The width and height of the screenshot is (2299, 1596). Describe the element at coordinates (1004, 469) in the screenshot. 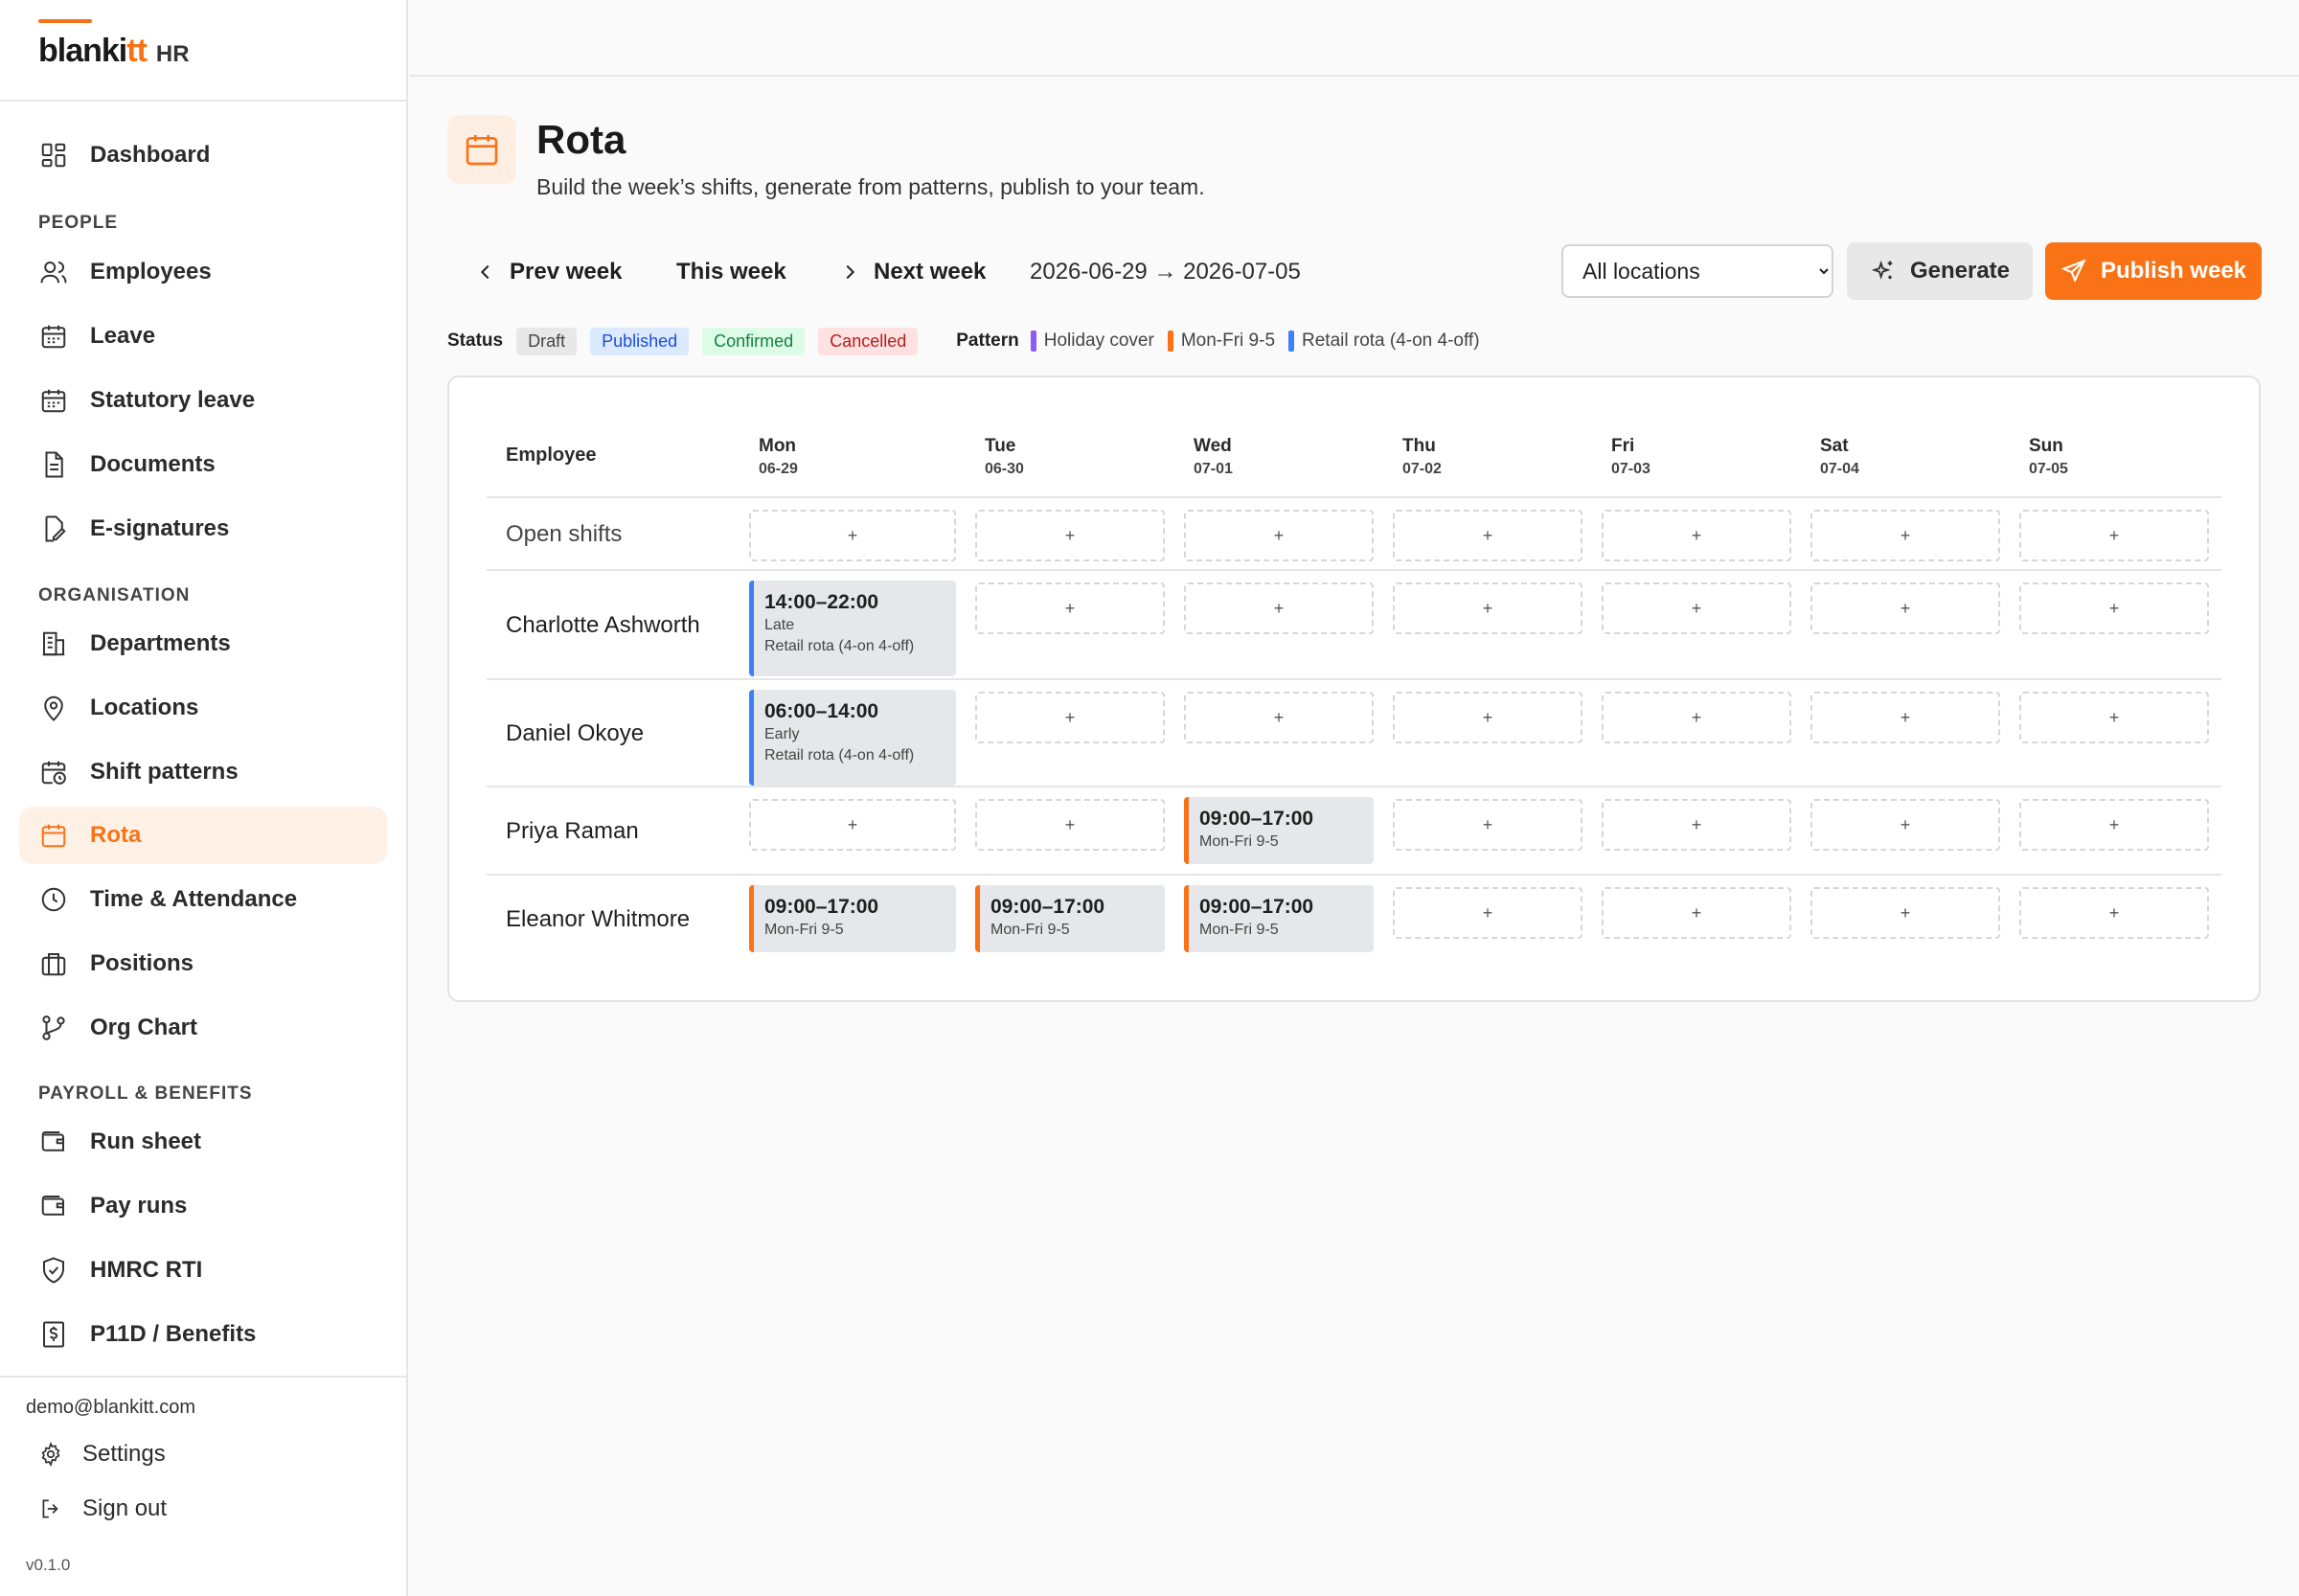

I see `day-date: 06-30` at that location.